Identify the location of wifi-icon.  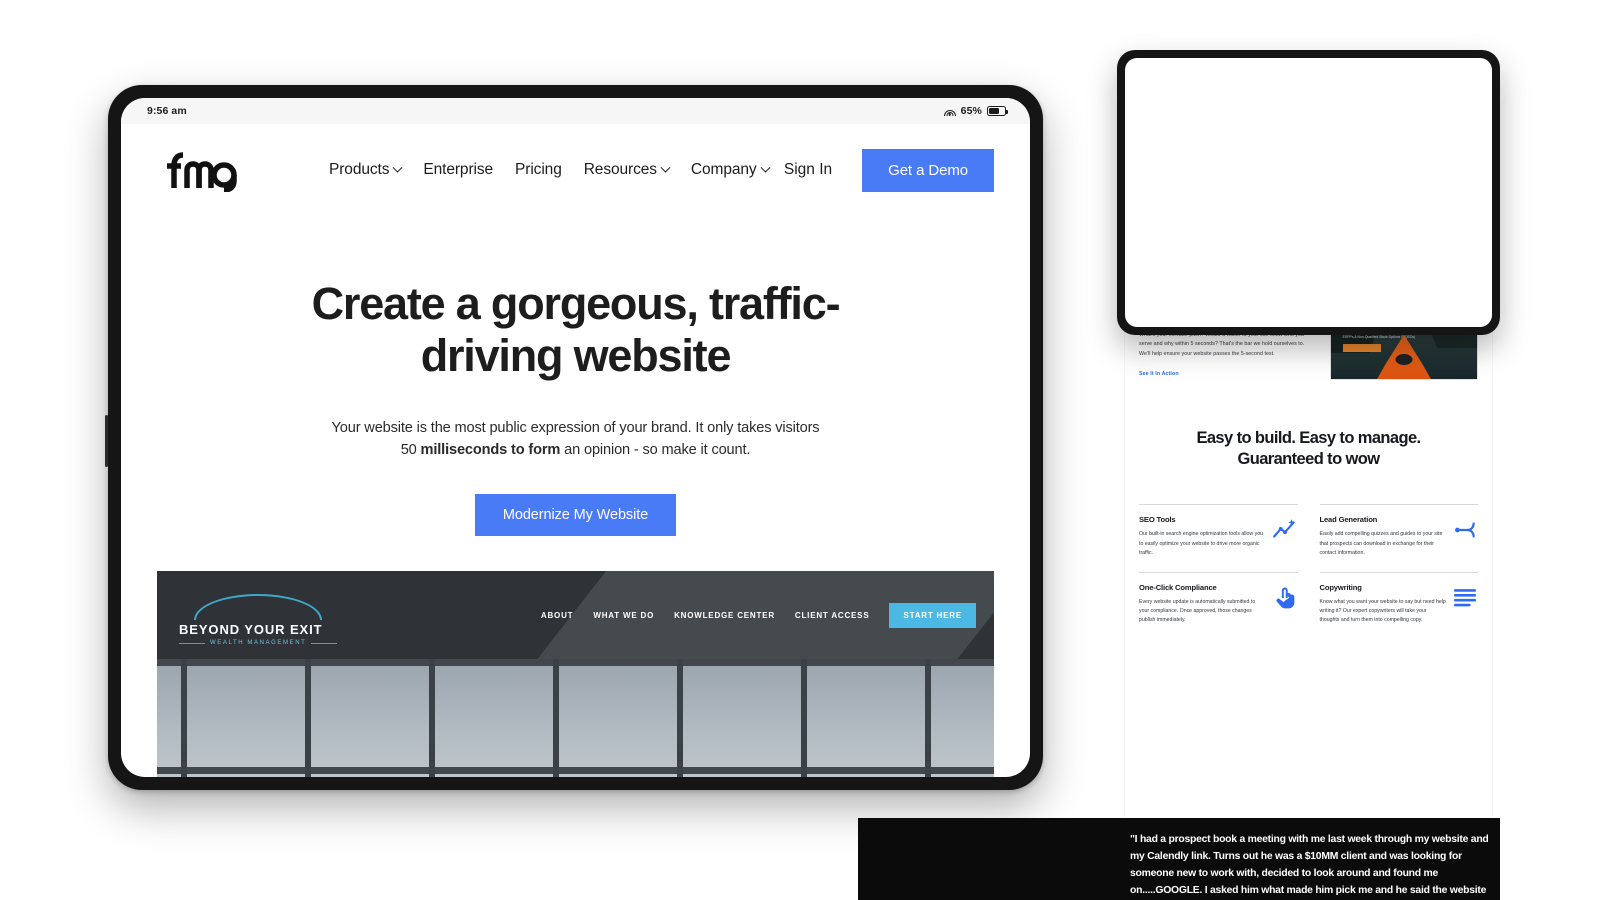
(949, 111).